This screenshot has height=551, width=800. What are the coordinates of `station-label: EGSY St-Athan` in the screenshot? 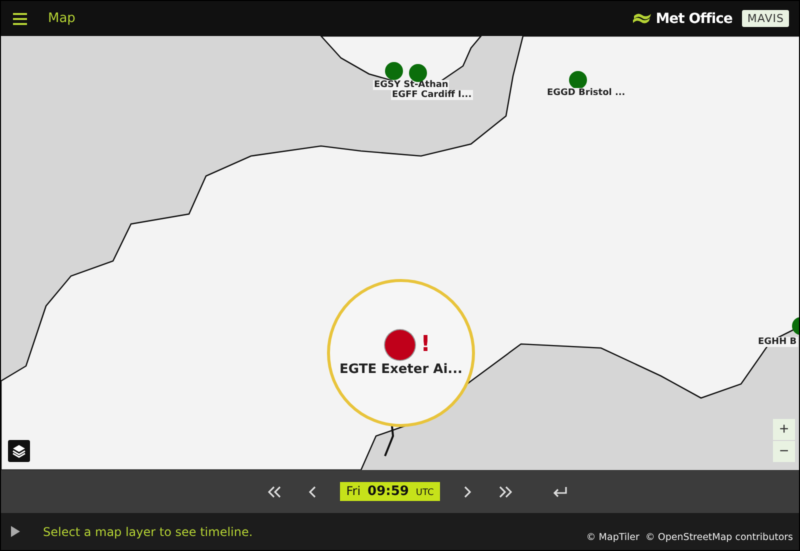 It's located at (411, 85).